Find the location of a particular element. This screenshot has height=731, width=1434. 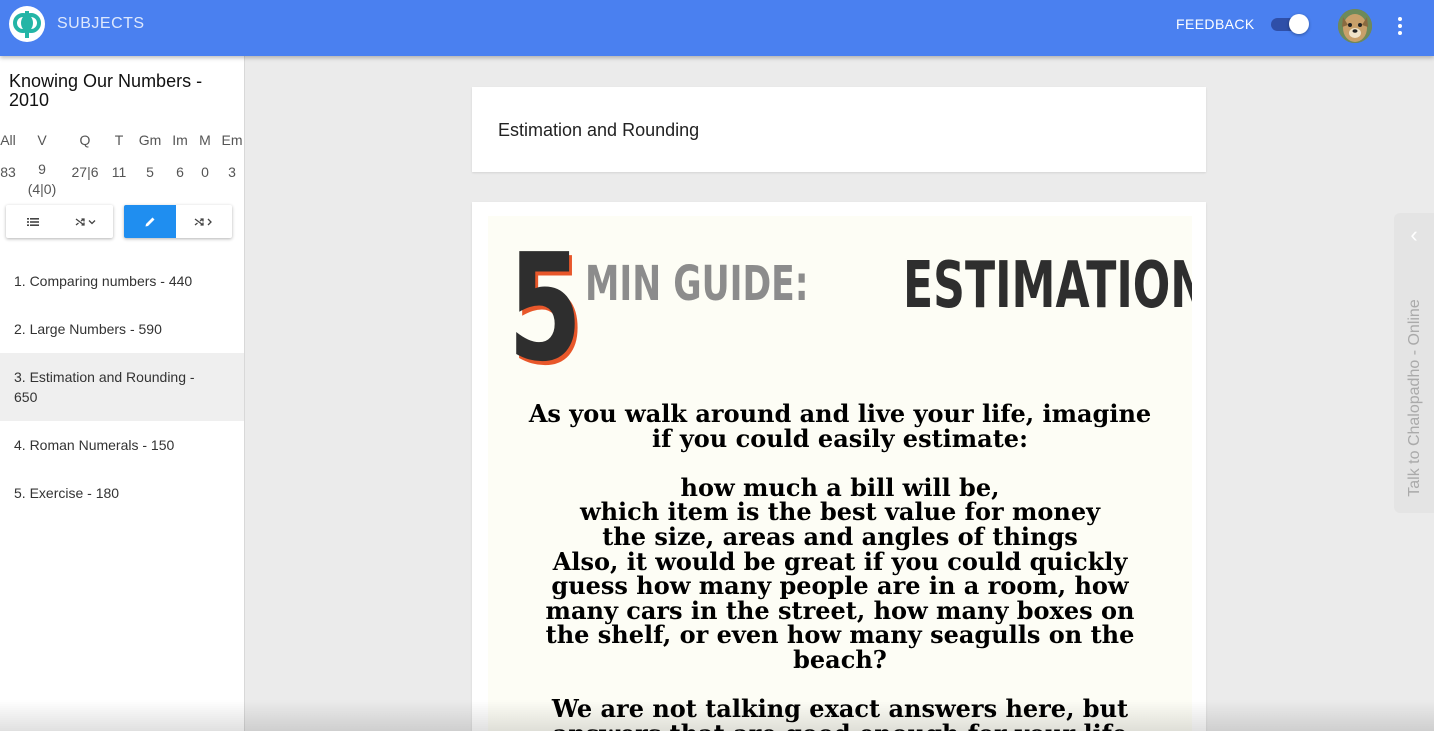

chevron-left-icon: ‹ is located at coordinates (1414, 235).